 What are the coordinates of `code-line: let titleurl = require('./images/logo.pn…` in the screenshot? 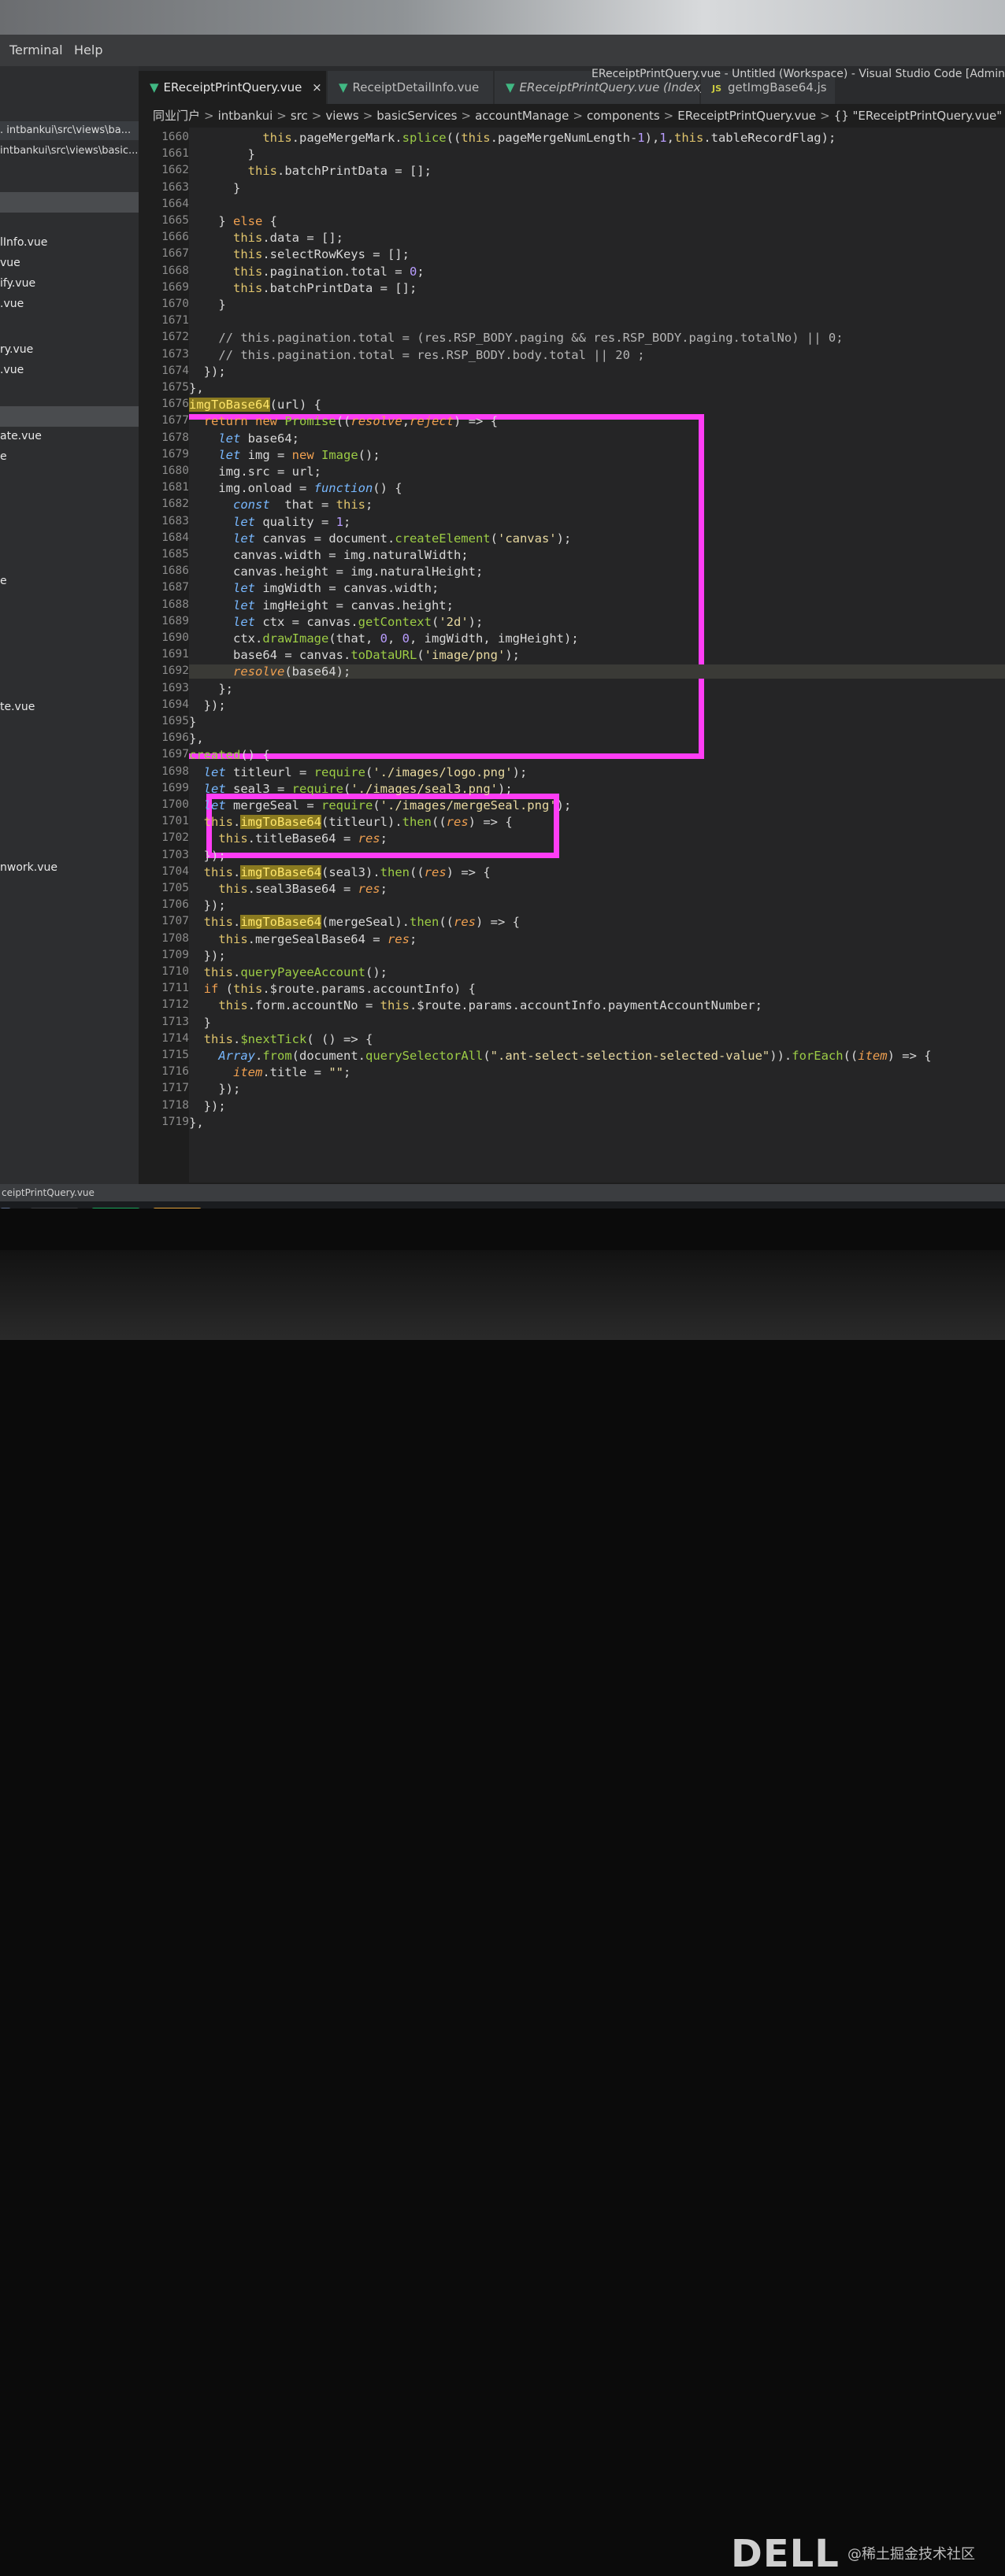 It's located at (358, 772).